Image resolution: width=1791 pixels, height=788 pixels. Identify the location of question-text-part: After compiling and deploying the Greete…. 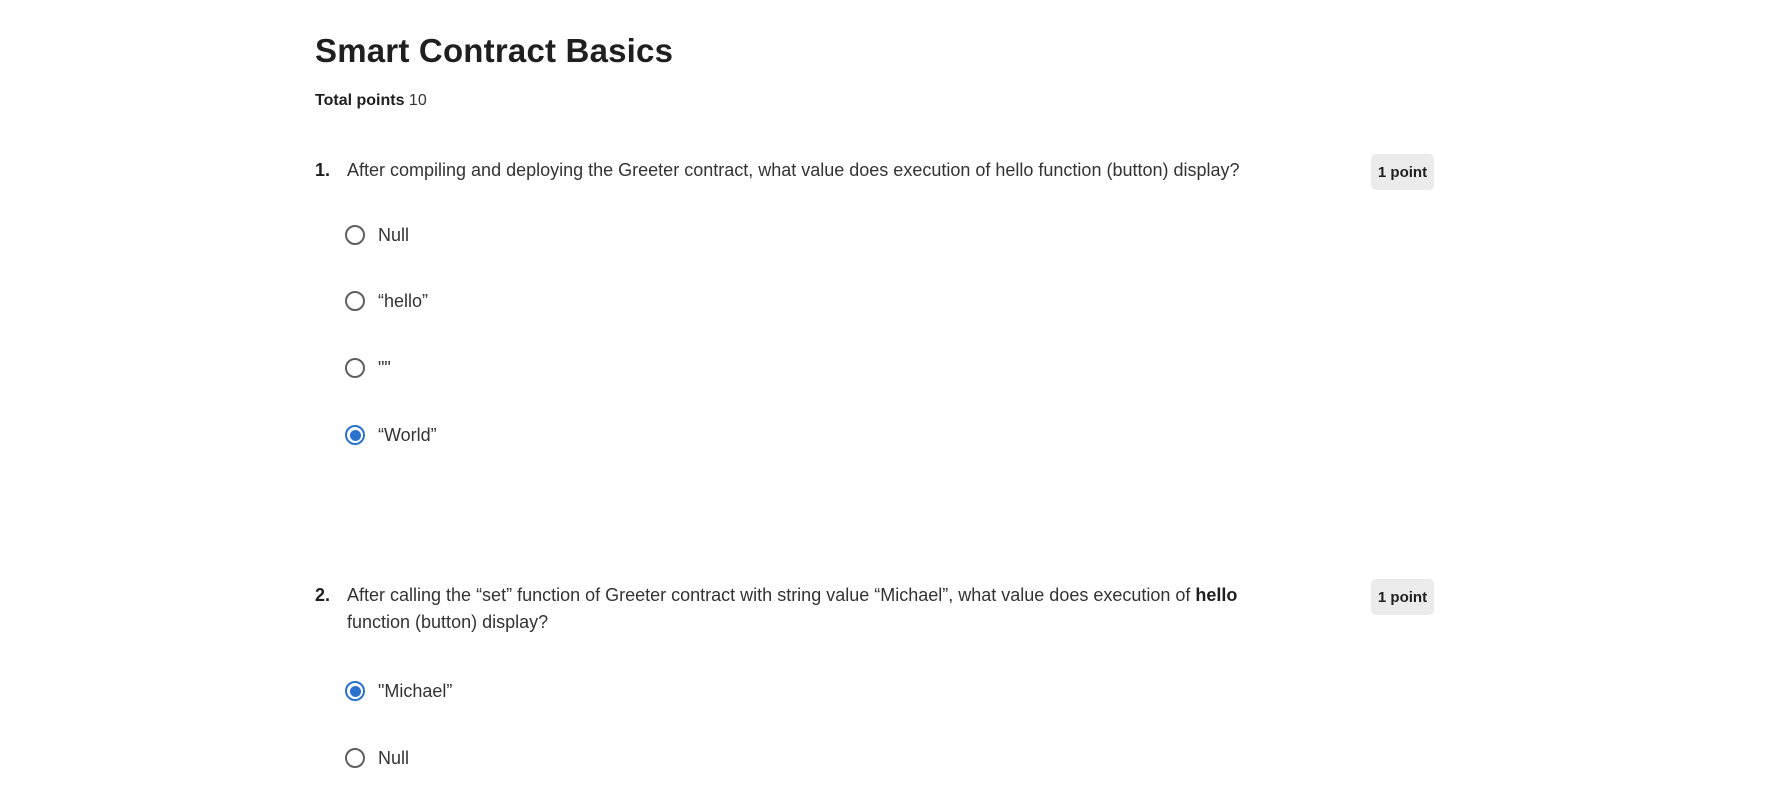
(793, 170).